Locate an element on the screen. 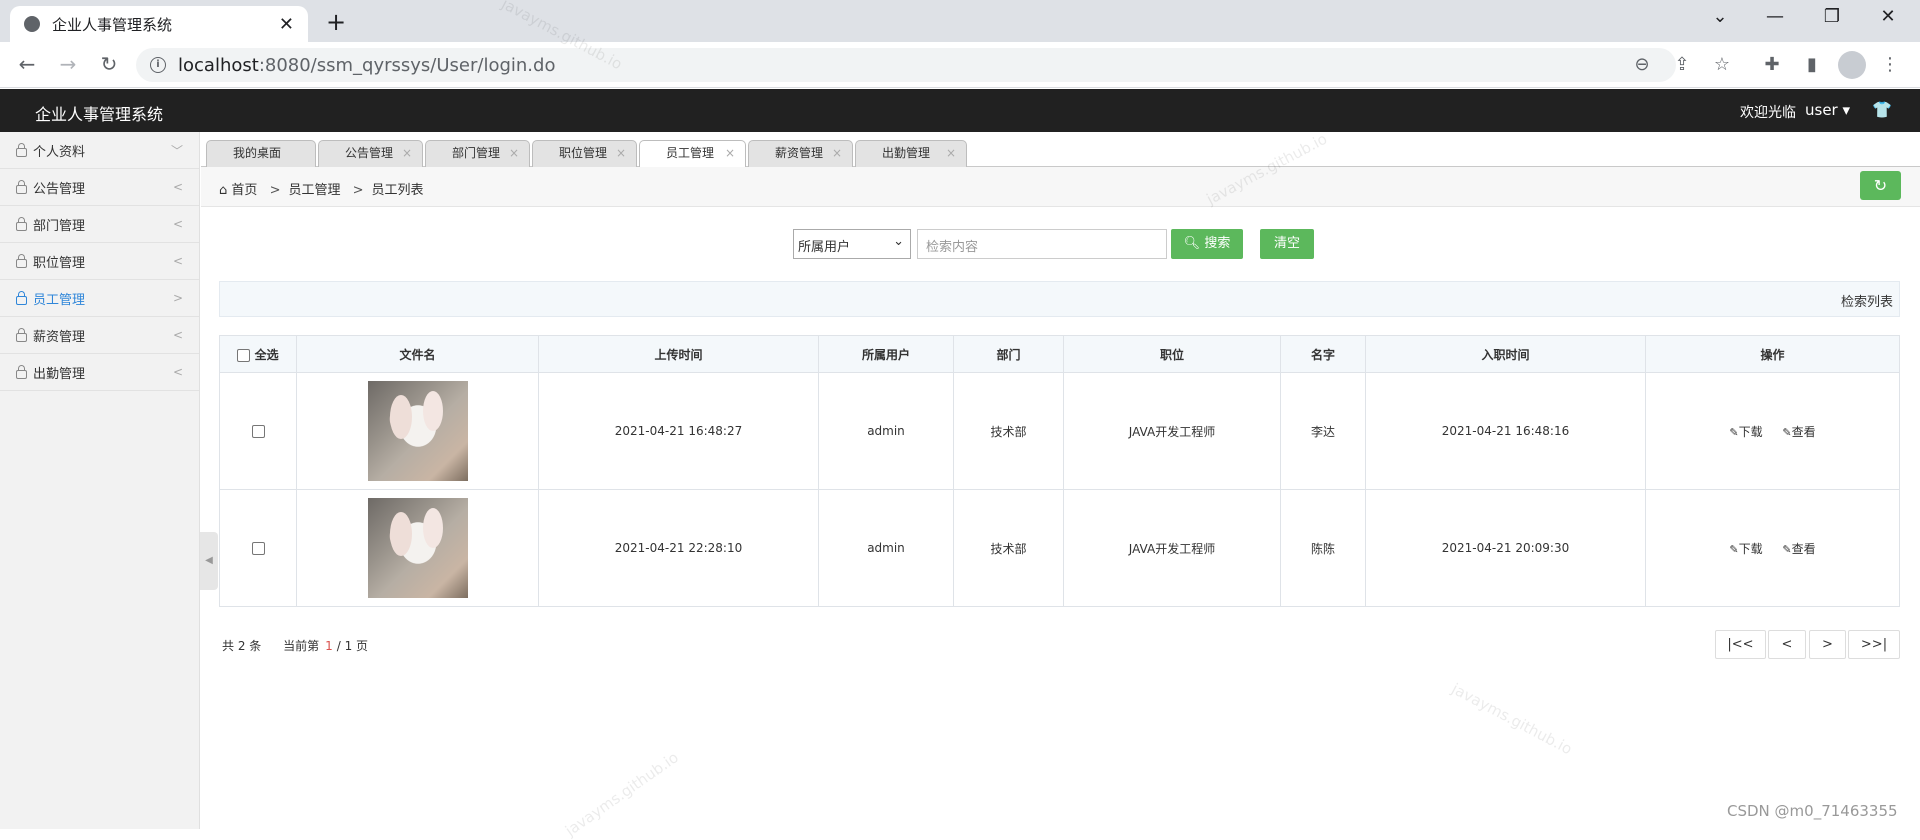 The width and height of the screenshot is (1920, 840). select-all-checkbox is located at coordinates (244, 355).